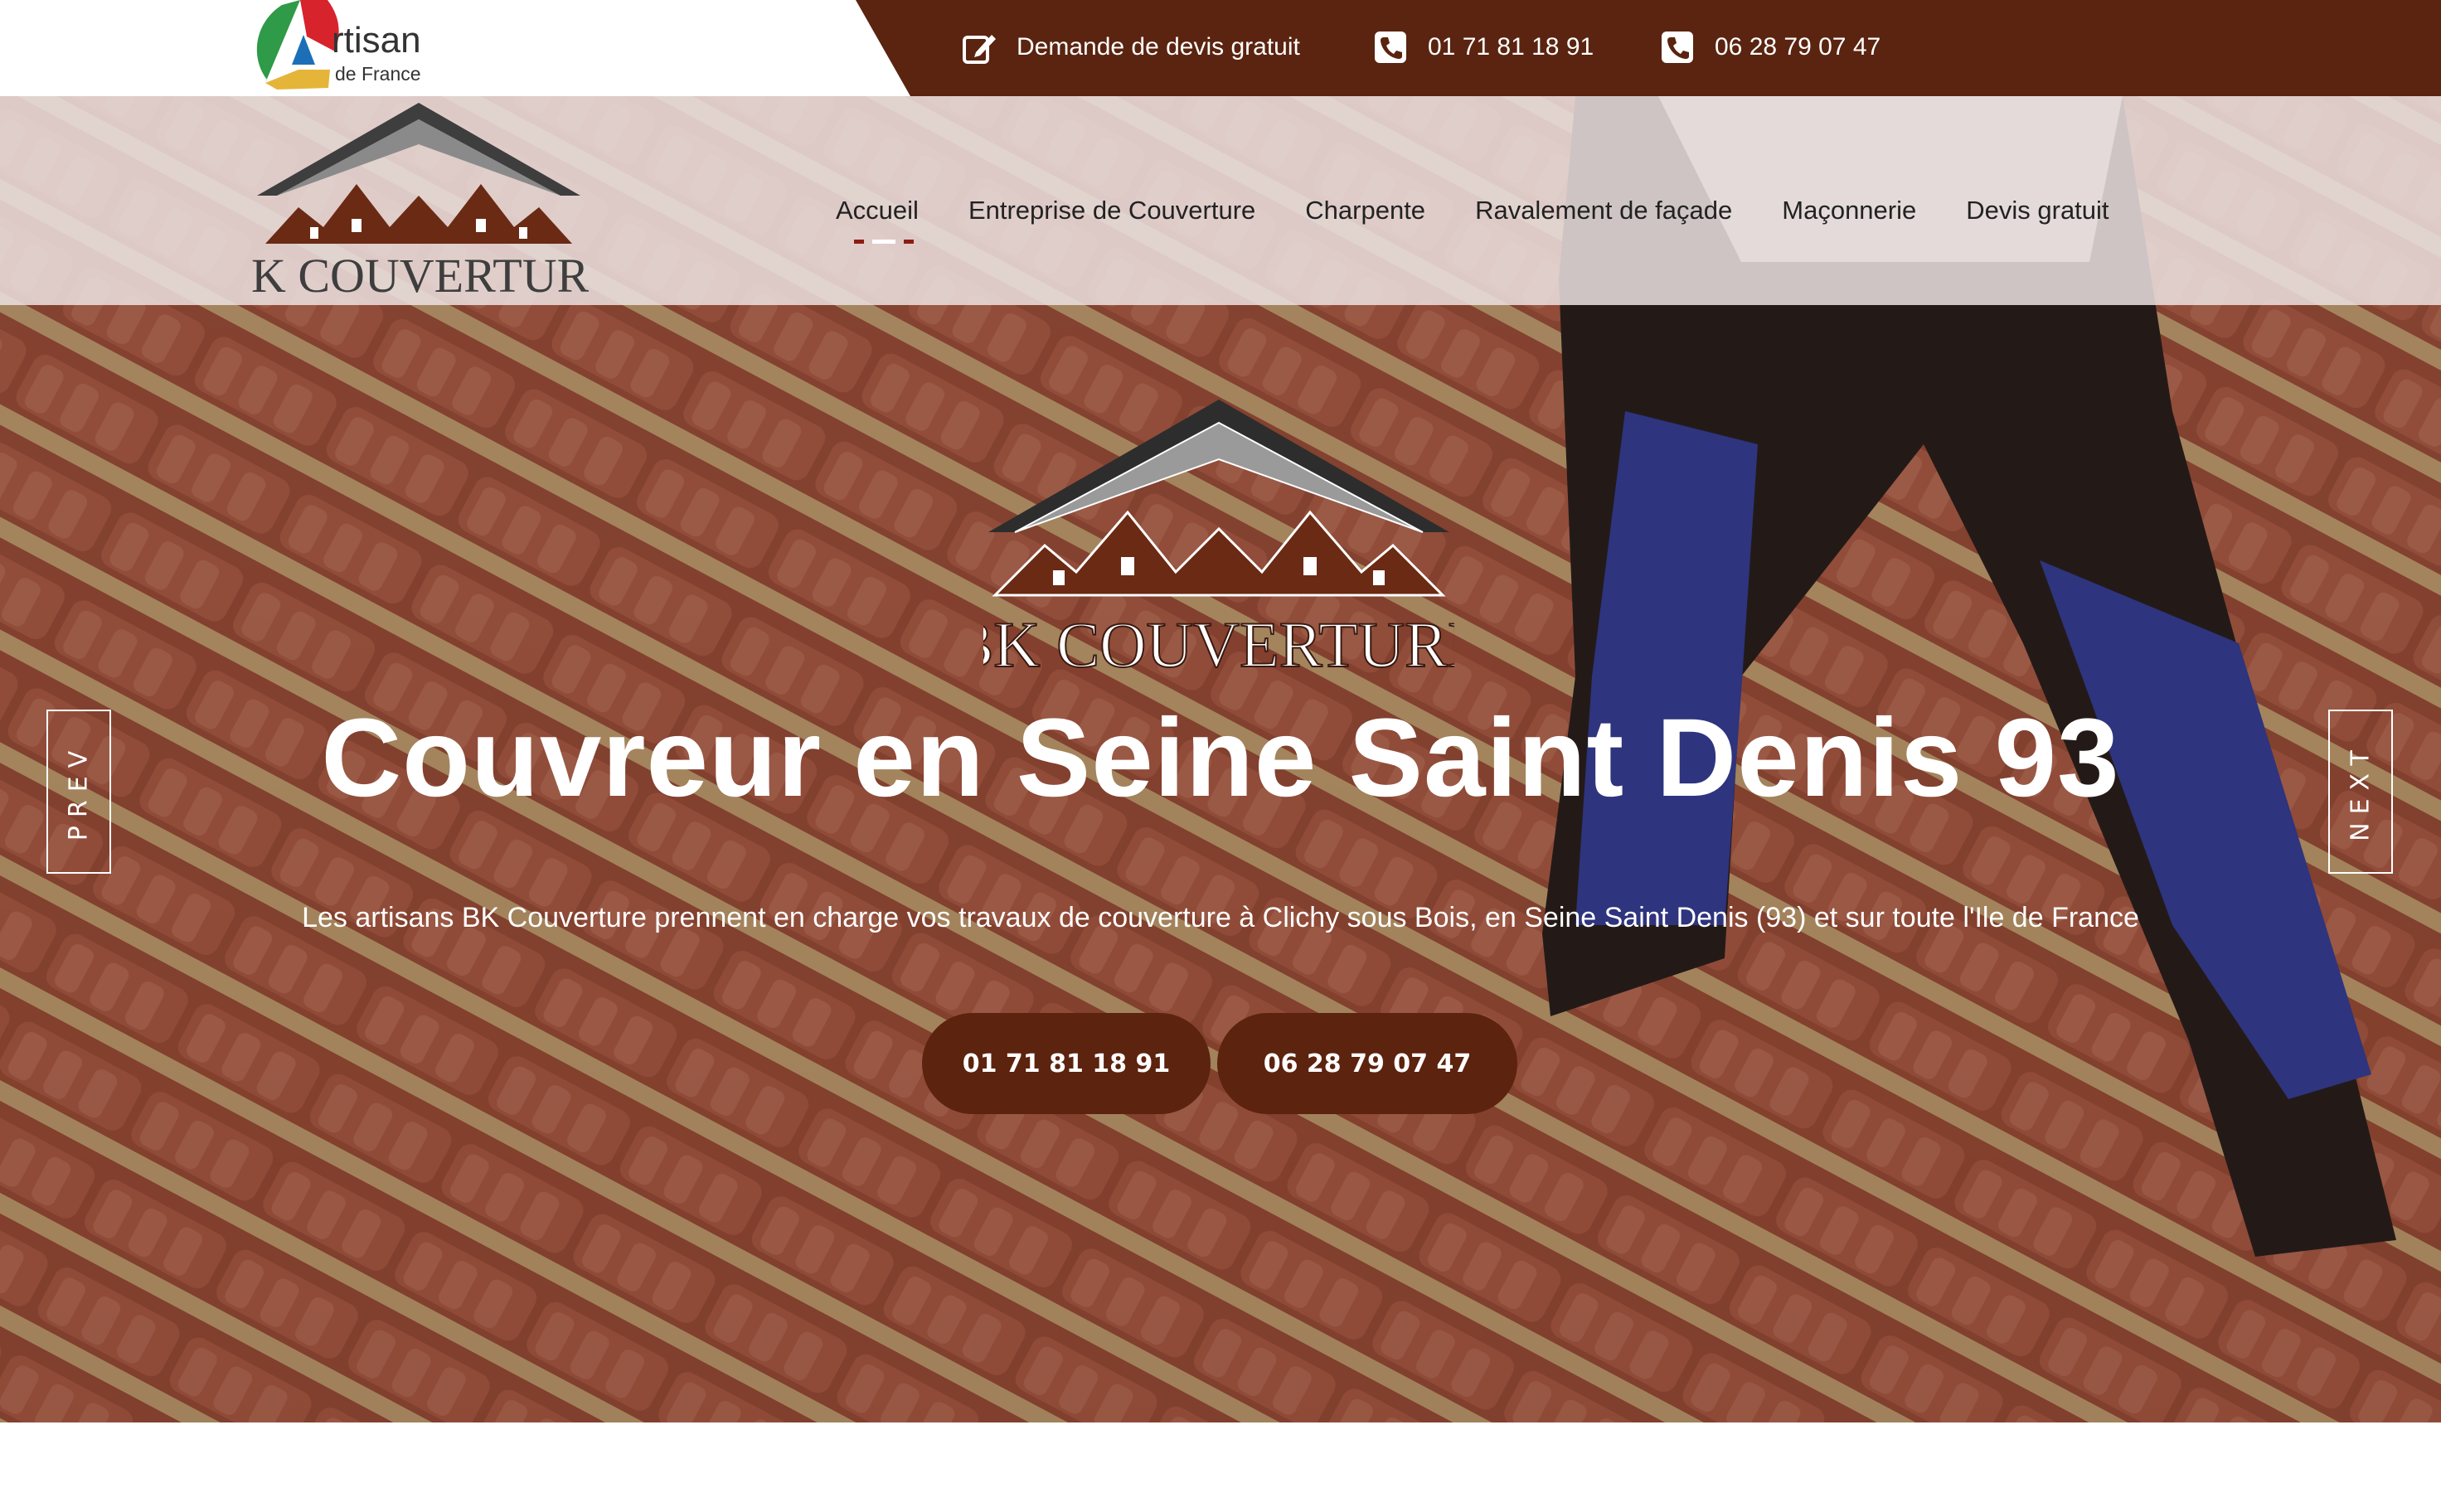 The image size is (2441, 1512). I want to click on phone-link-2: 06 28 79 07 47, so click(1770, 47).